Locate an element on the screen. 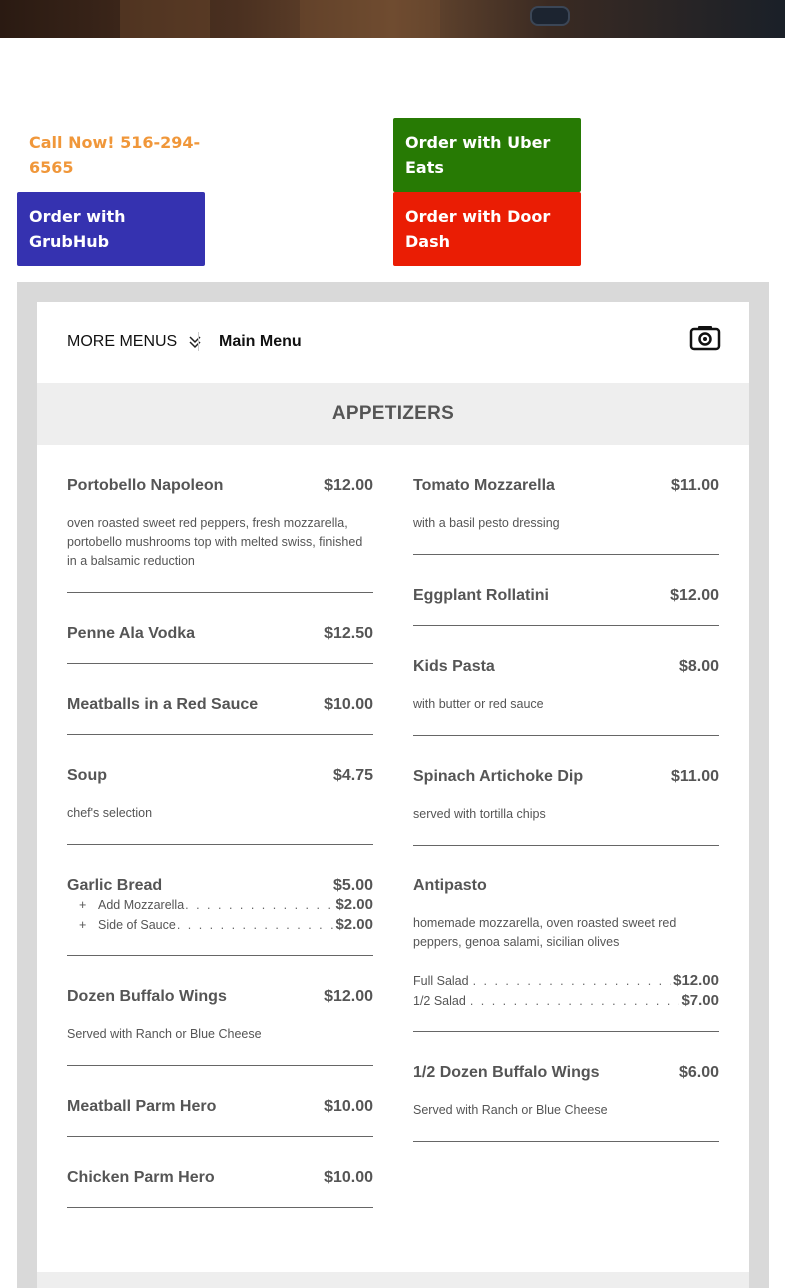 This screenshot has width=785, height=1288. menu-item: Kids Pasta $8.00 with butter or red sauce is located at coordinates (566, 697).